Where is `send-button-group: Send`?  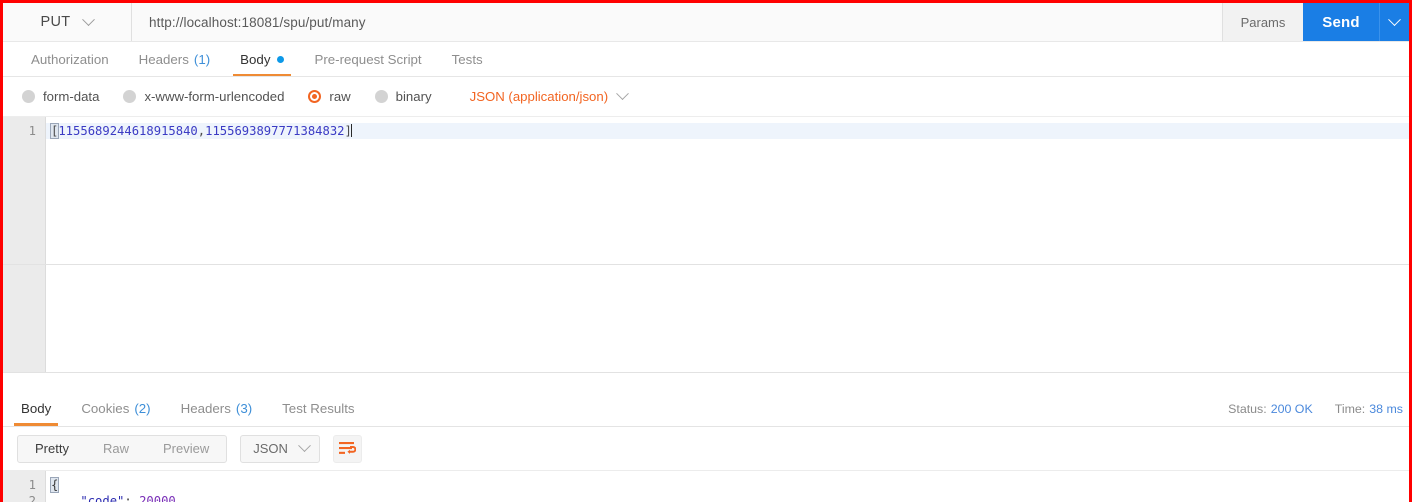 send-button-group: Send is located at coordinates (1356, 22).